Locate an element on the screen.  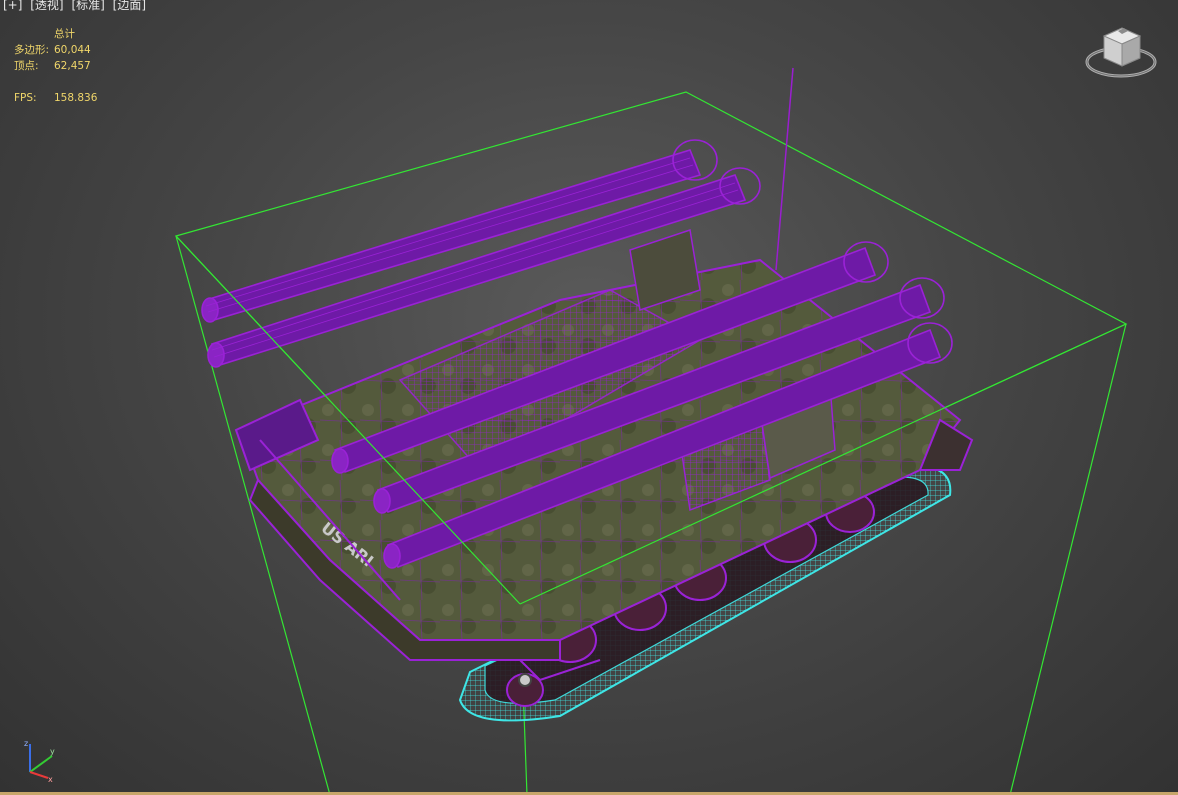
view-cube-icon is located at coordinates (1121, 50).